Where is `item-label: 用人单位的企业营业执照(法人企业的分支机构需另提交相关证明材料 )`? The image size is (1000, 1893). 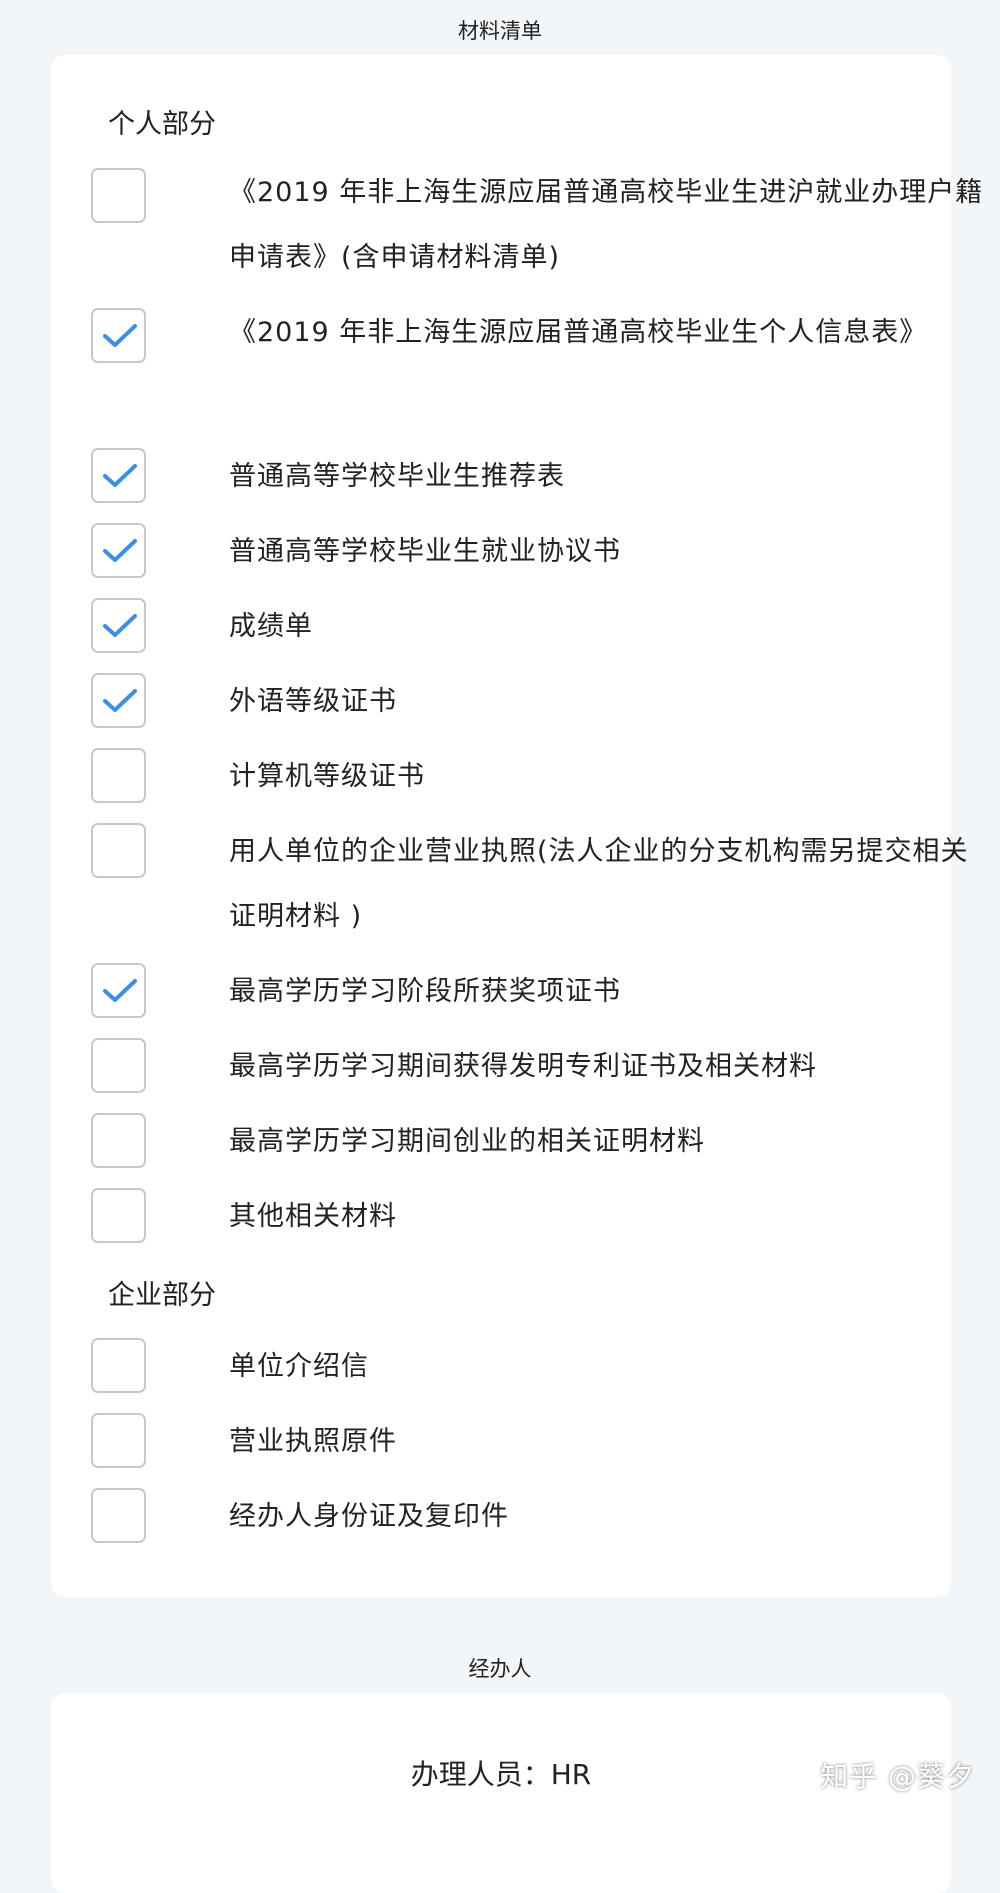
item-label: 用人单位的企业营业执照(法人企业的分支机构需另提交相关证明材料 ) is located at coordinates (599, 884).